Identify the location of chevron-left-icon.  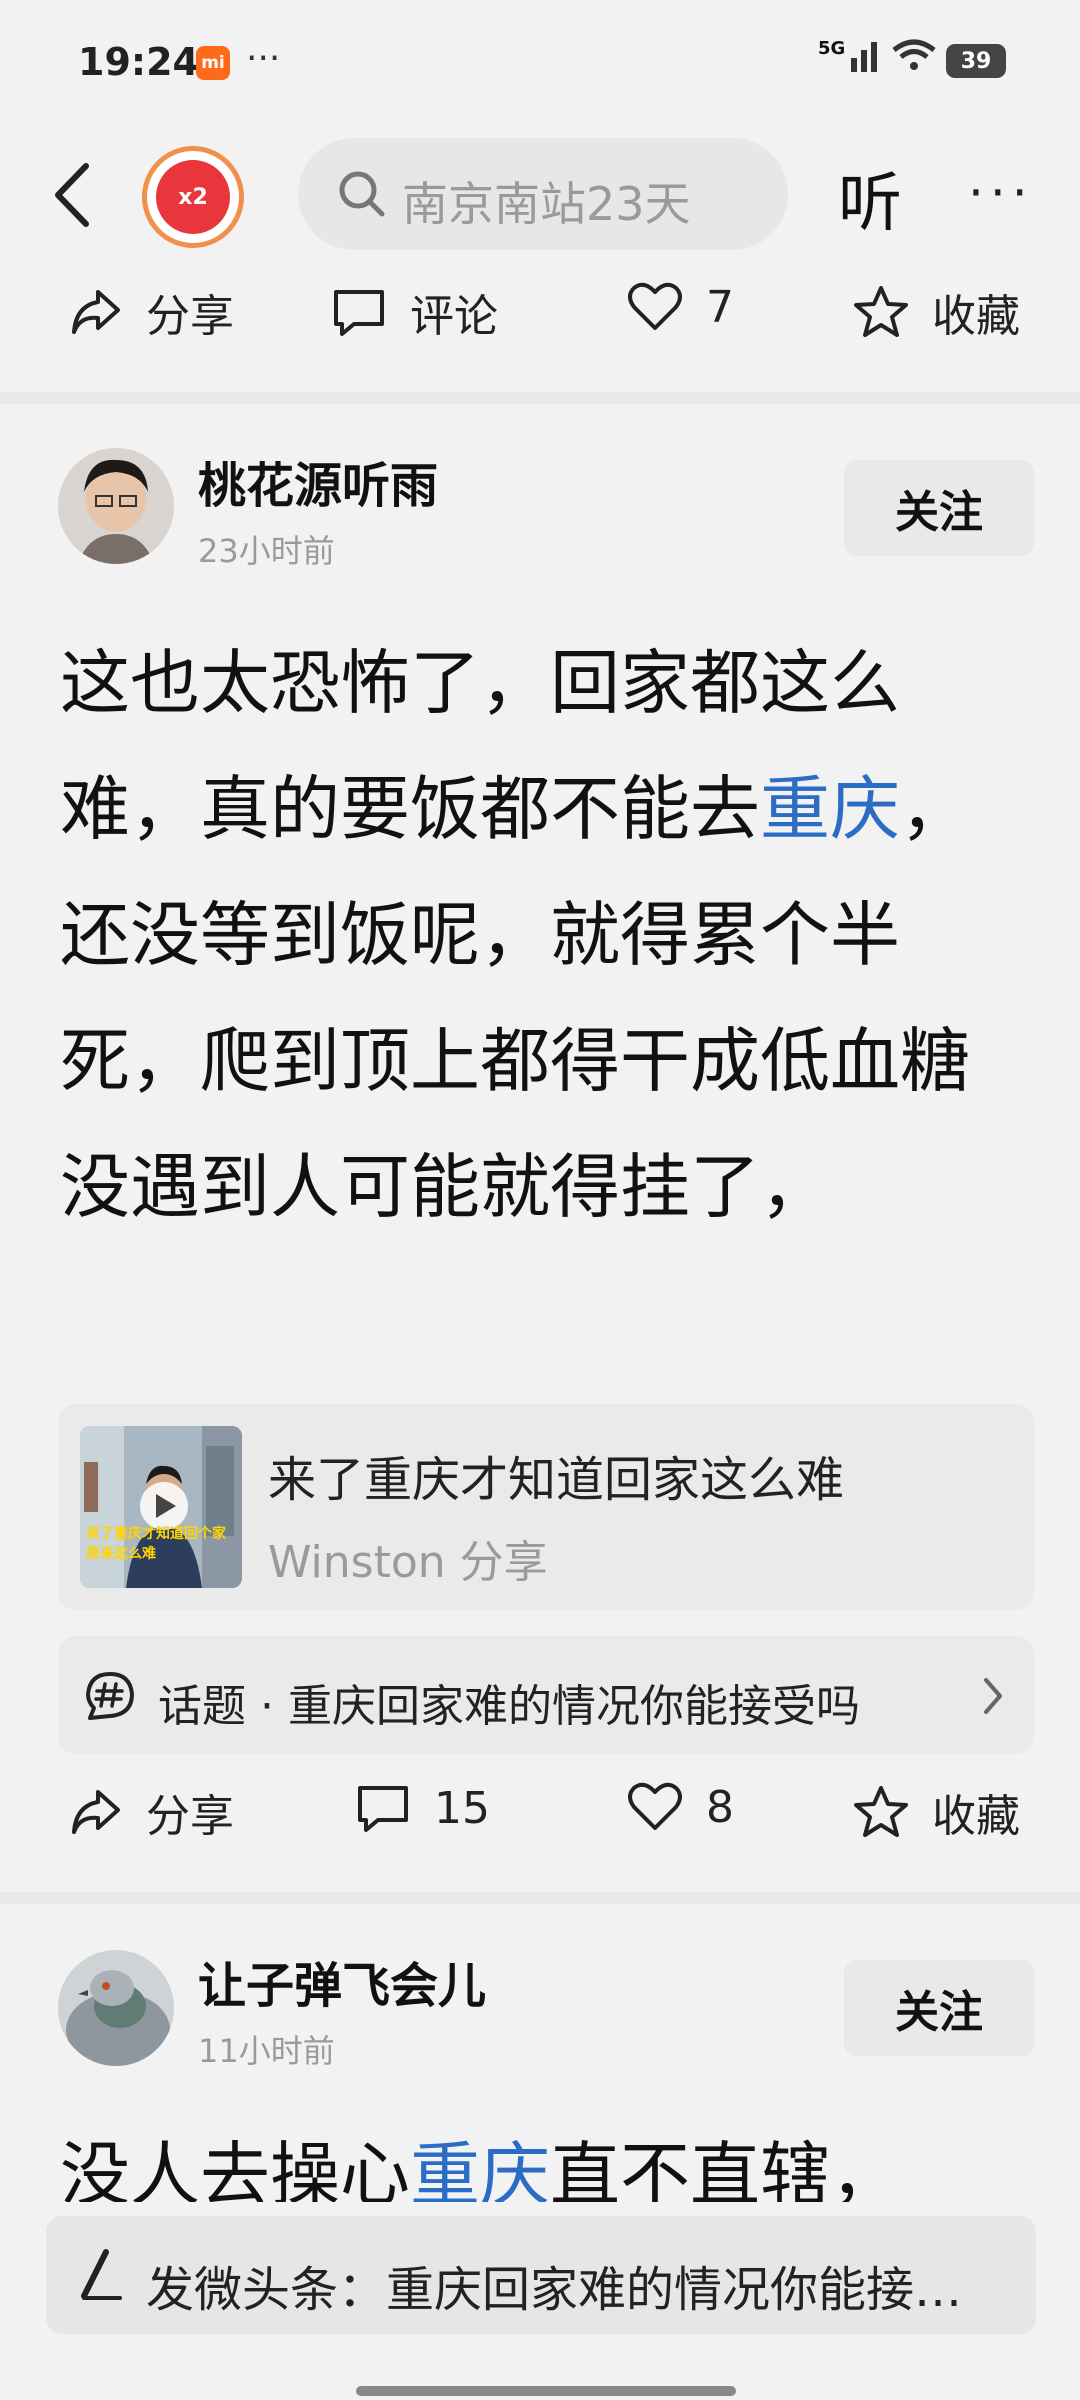
(72, 195).